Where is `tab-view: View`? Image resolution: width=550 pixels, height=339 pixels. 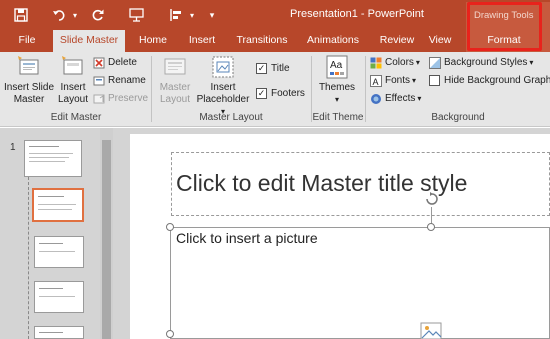 tab-view: View is located at coordinates (440, 41).